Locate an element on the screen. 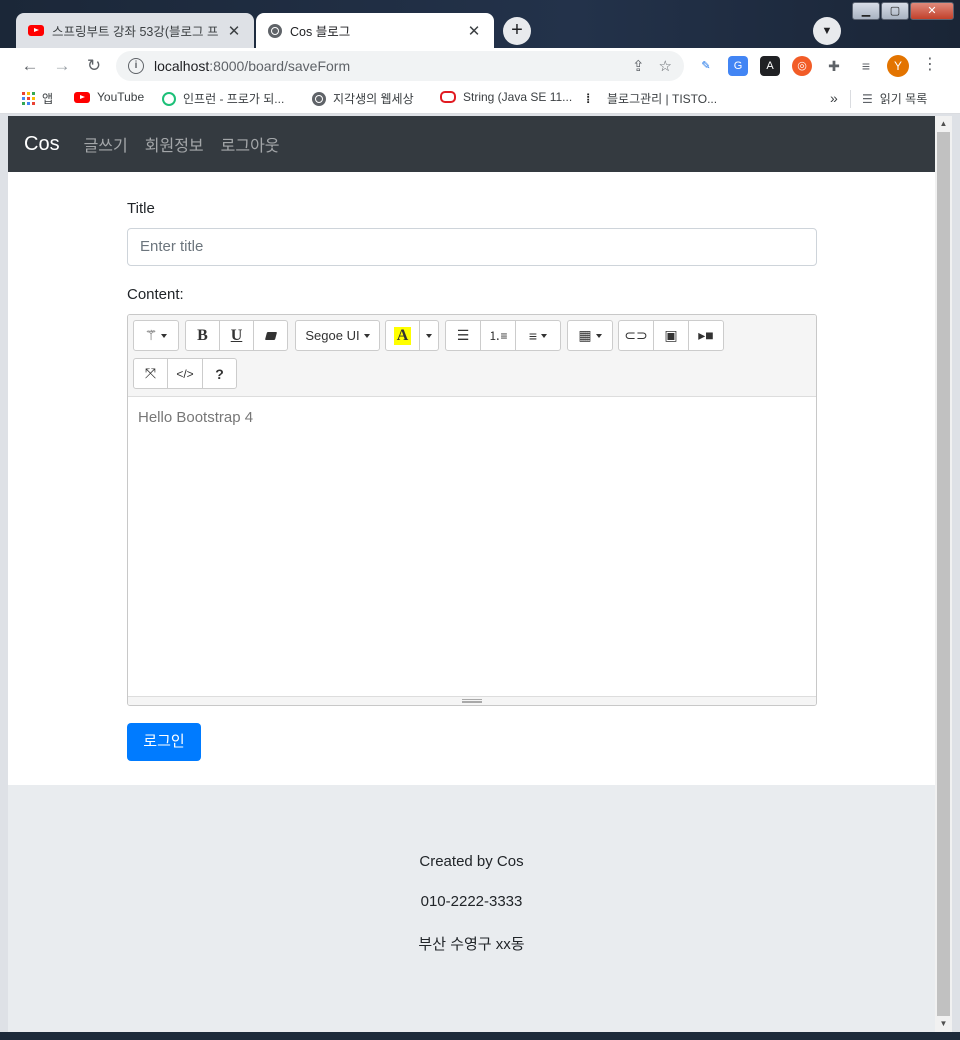 The width and height of the screenshot is (960, 1040). codeview-button: </> is located at coordinates (185, 373).